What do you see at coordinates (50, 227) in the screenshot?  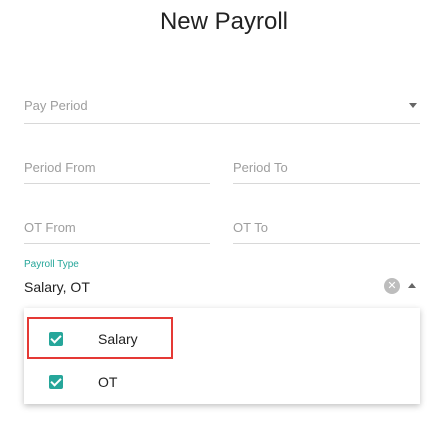 I see `ot-from-placeholder: OT From` at bounding box center [50, 227].